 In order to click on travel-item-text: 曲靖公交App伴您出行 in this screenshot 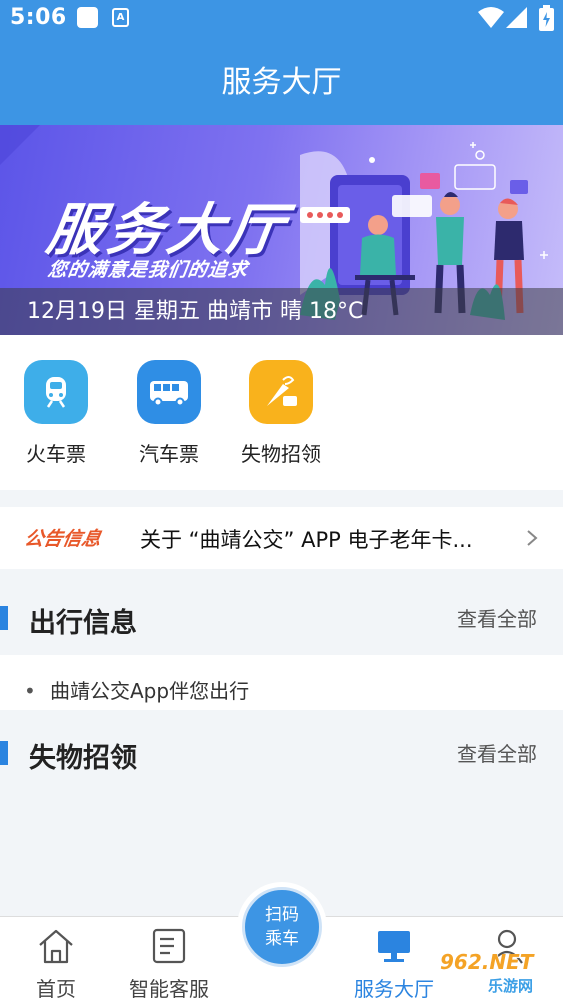, I will do `click(150, 691)`.